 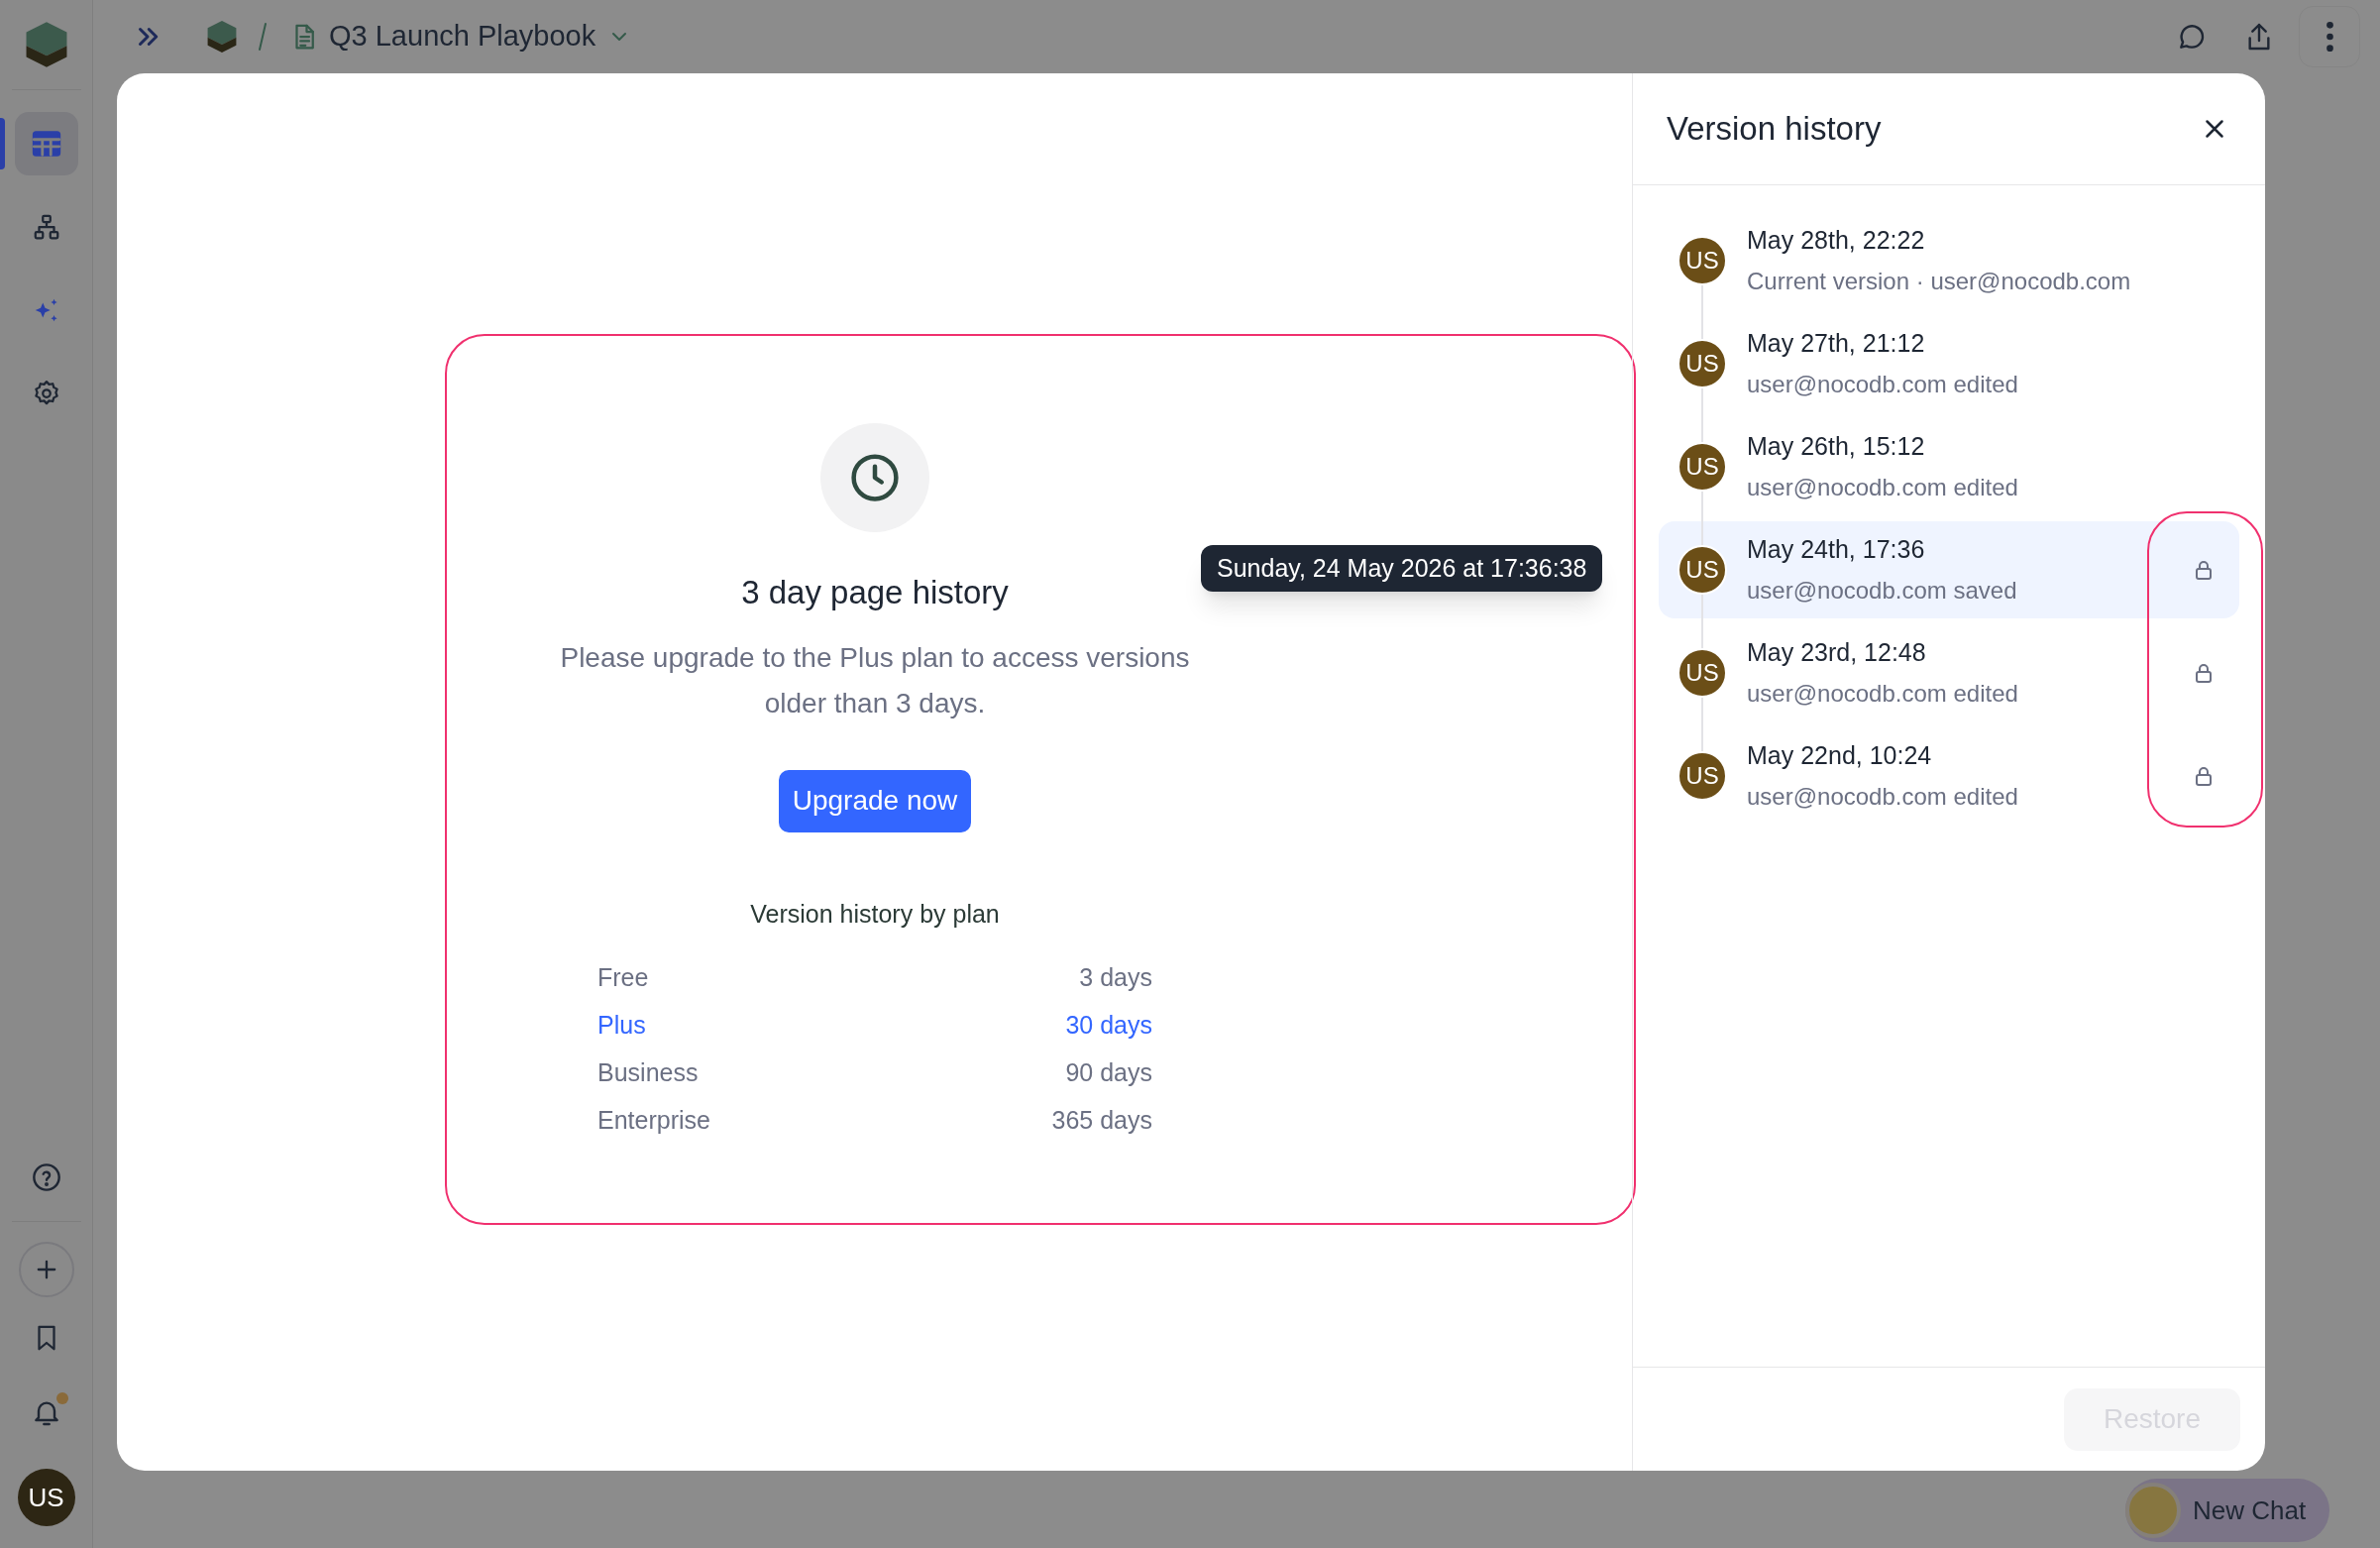 I want to click on plan-retention: 30 days, so click(x=1108, y=1026).